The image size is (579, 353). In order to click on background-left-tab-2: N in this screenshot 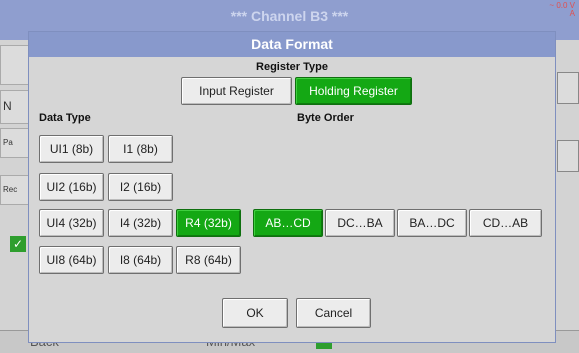, I will do `click(15, 107)`.